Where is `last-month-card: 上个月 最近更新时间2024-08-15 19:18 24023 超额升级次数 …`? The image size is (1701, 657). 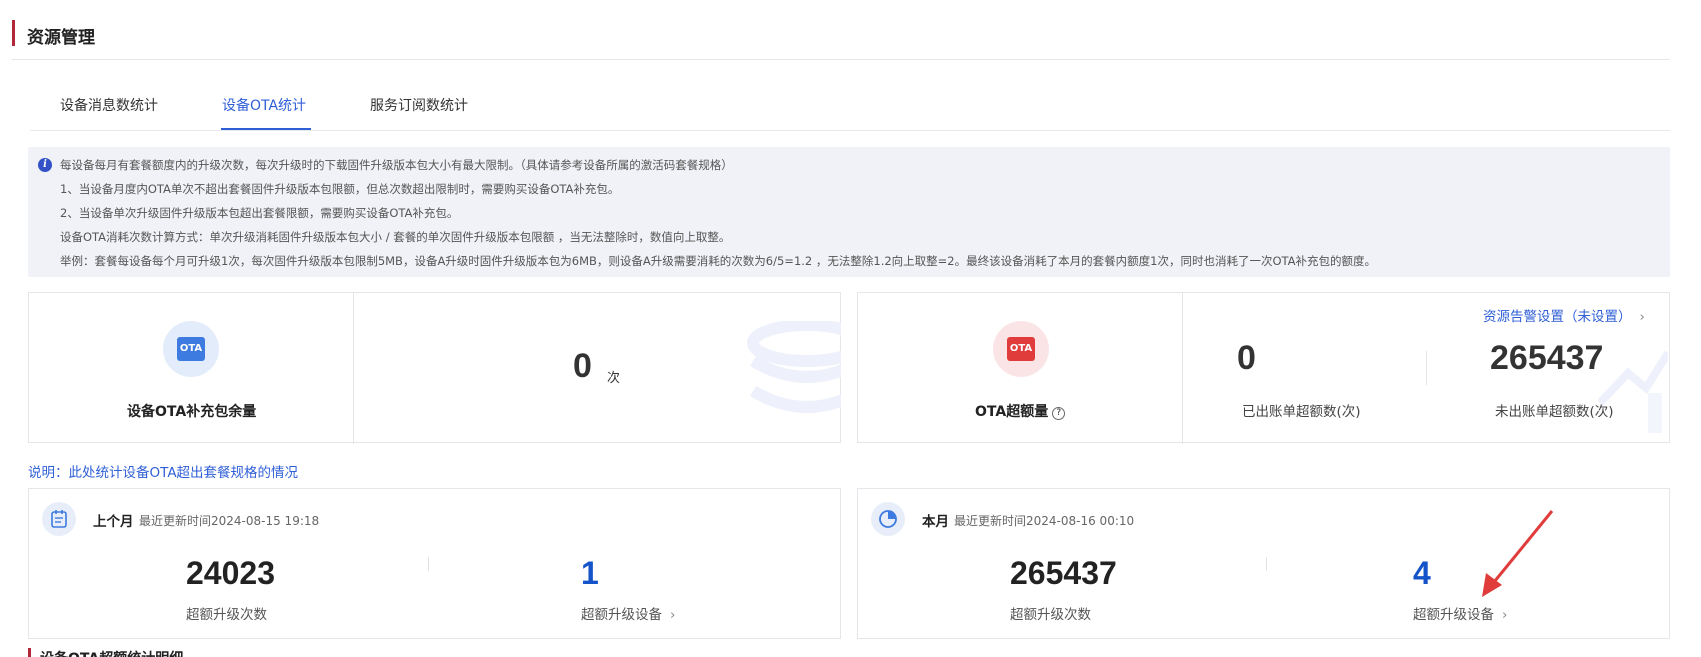
last-month-card: 上个月 最近更新时间2024-08-15 19:18 24023 超额升级次数 … is located at coordinates (434, 563).